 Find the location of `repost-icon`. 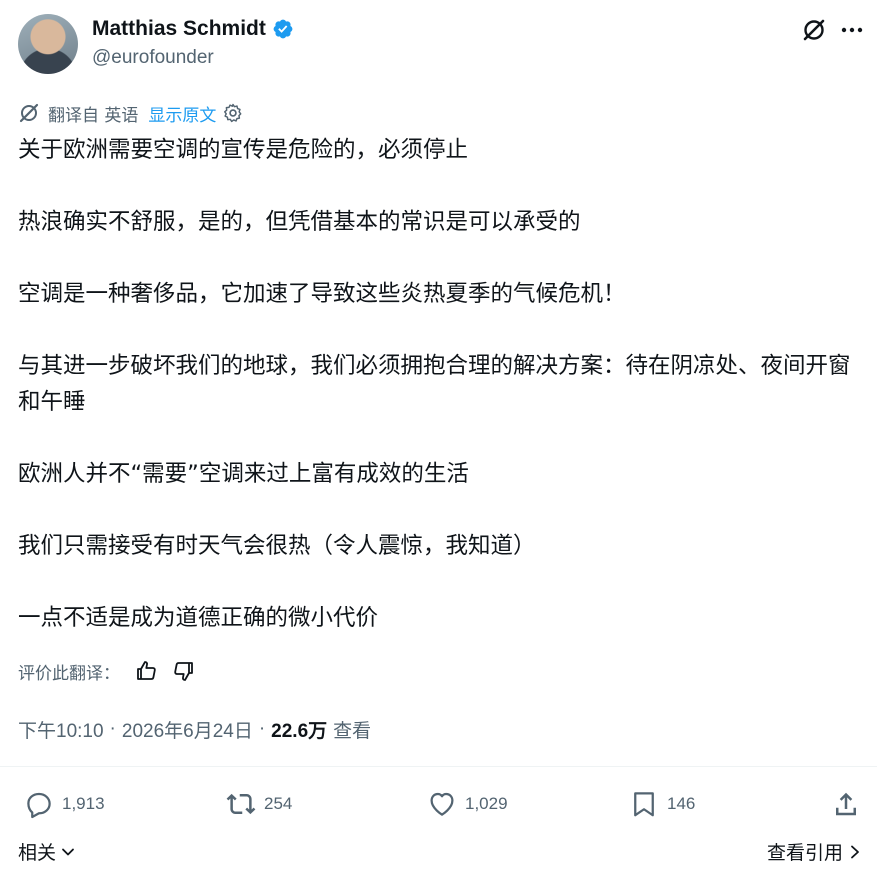

repost-icon is located at coordinates (241, 804).